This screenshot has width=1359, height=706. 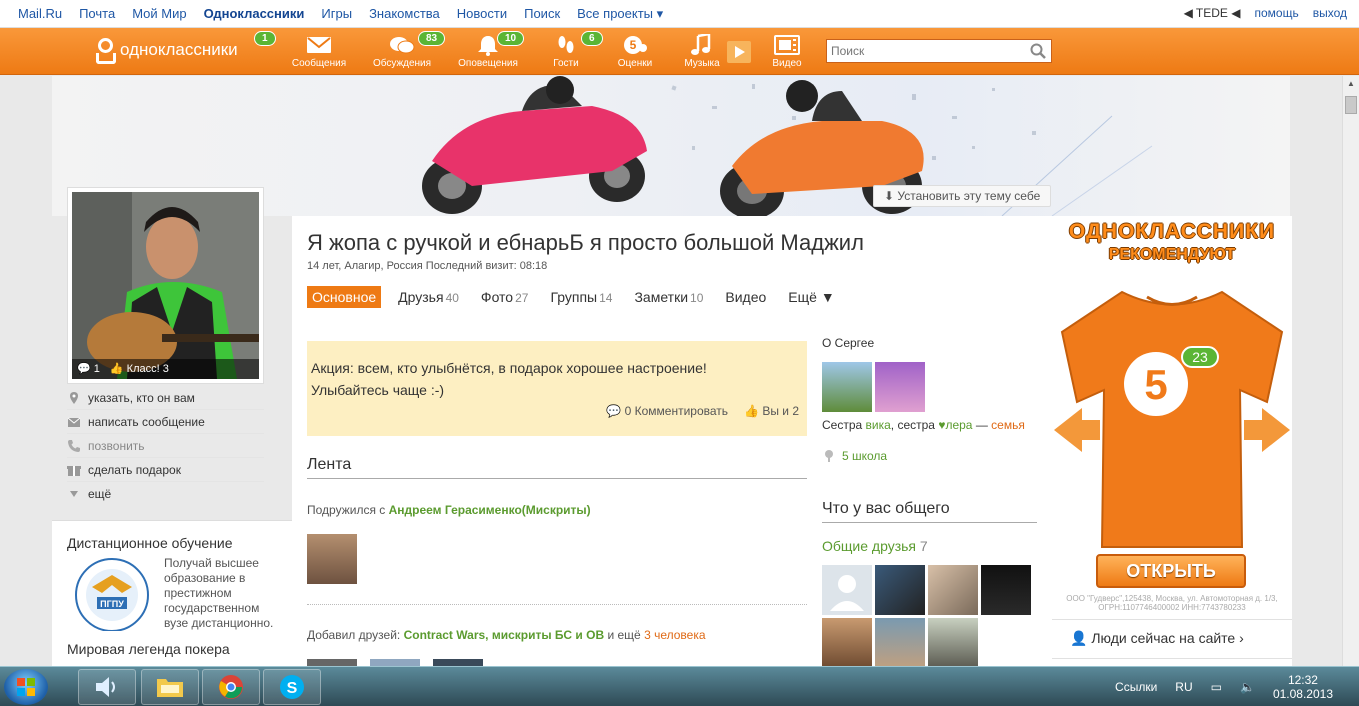 I want to click on search-input, so click(x=922, y=51).